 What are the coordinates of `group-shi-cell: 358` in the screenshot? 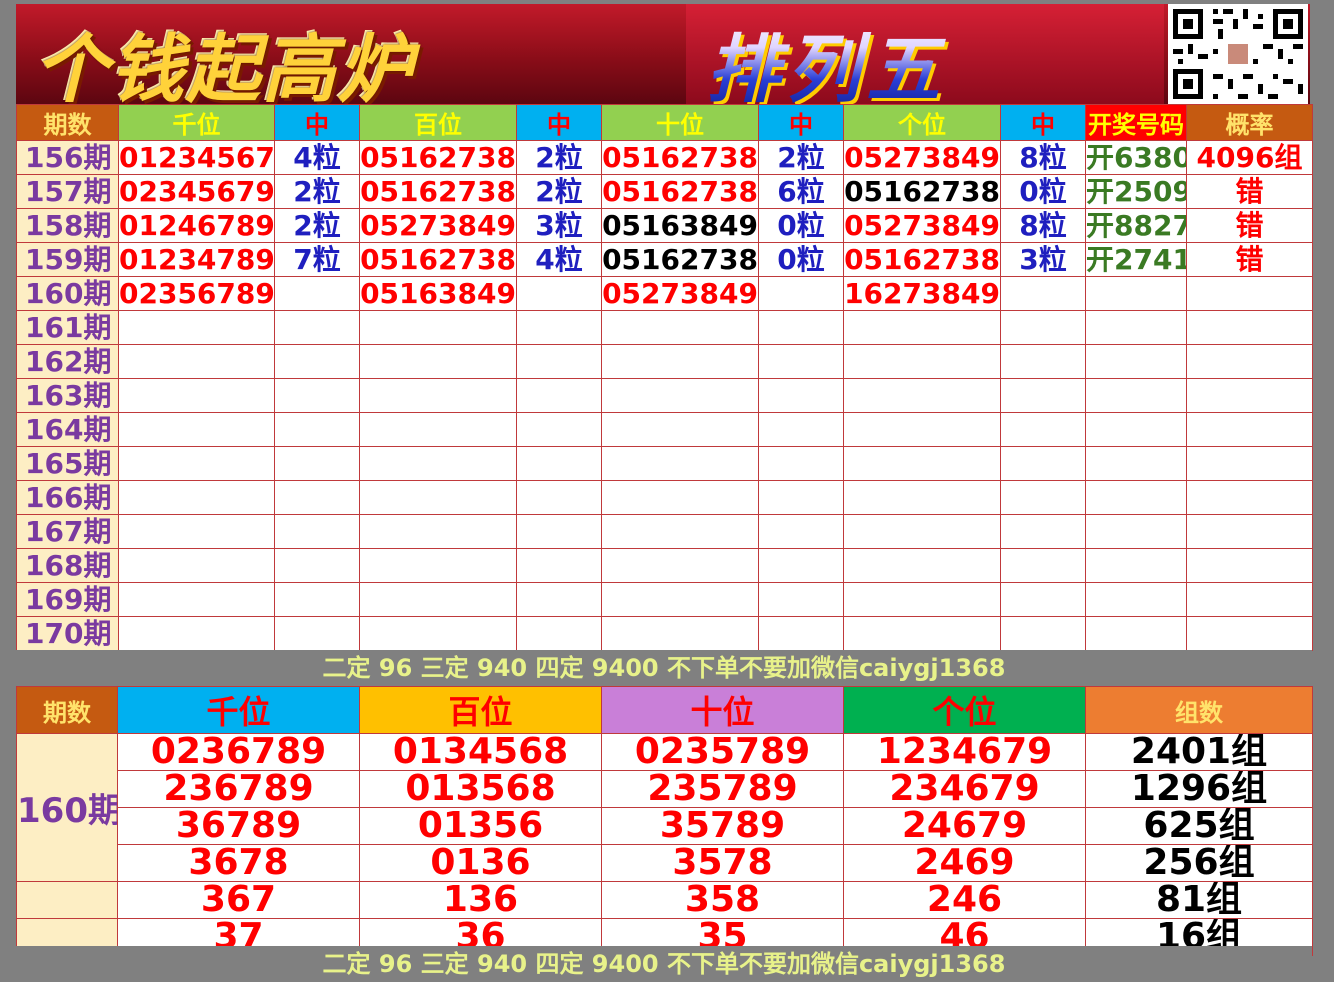 It's located at (722, 900).